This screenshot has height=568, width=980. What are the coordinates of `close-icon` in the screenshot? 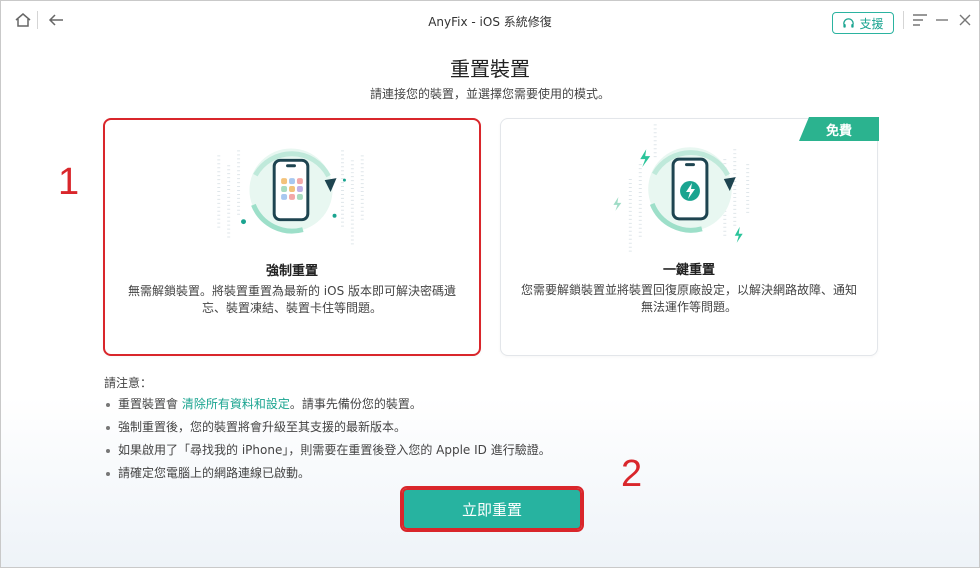 It's located at (965, 20).